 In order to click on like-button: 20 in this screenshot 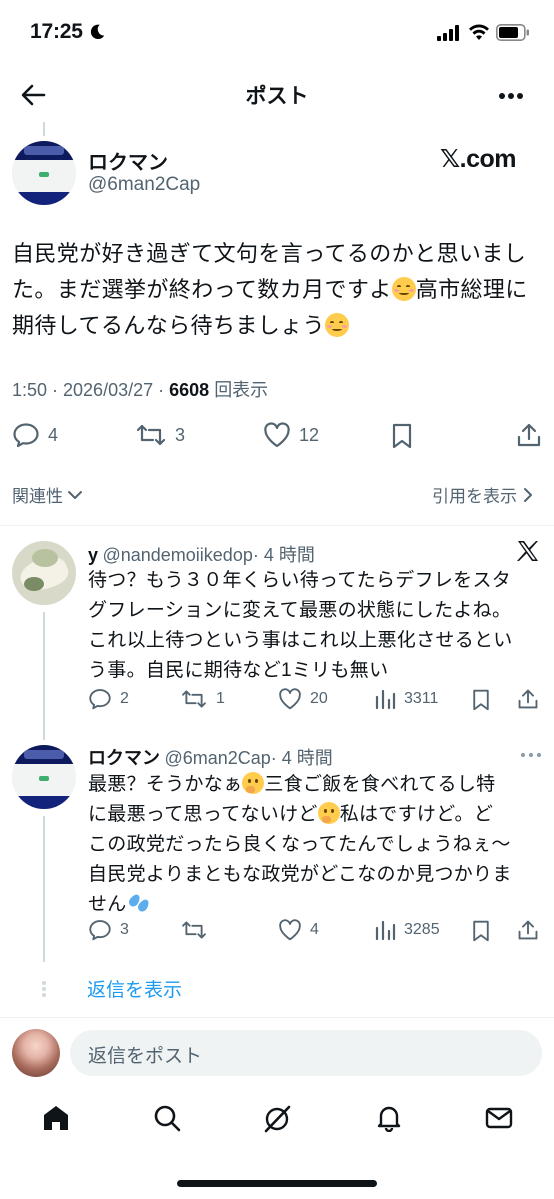, I will do `click(303, 699)`.